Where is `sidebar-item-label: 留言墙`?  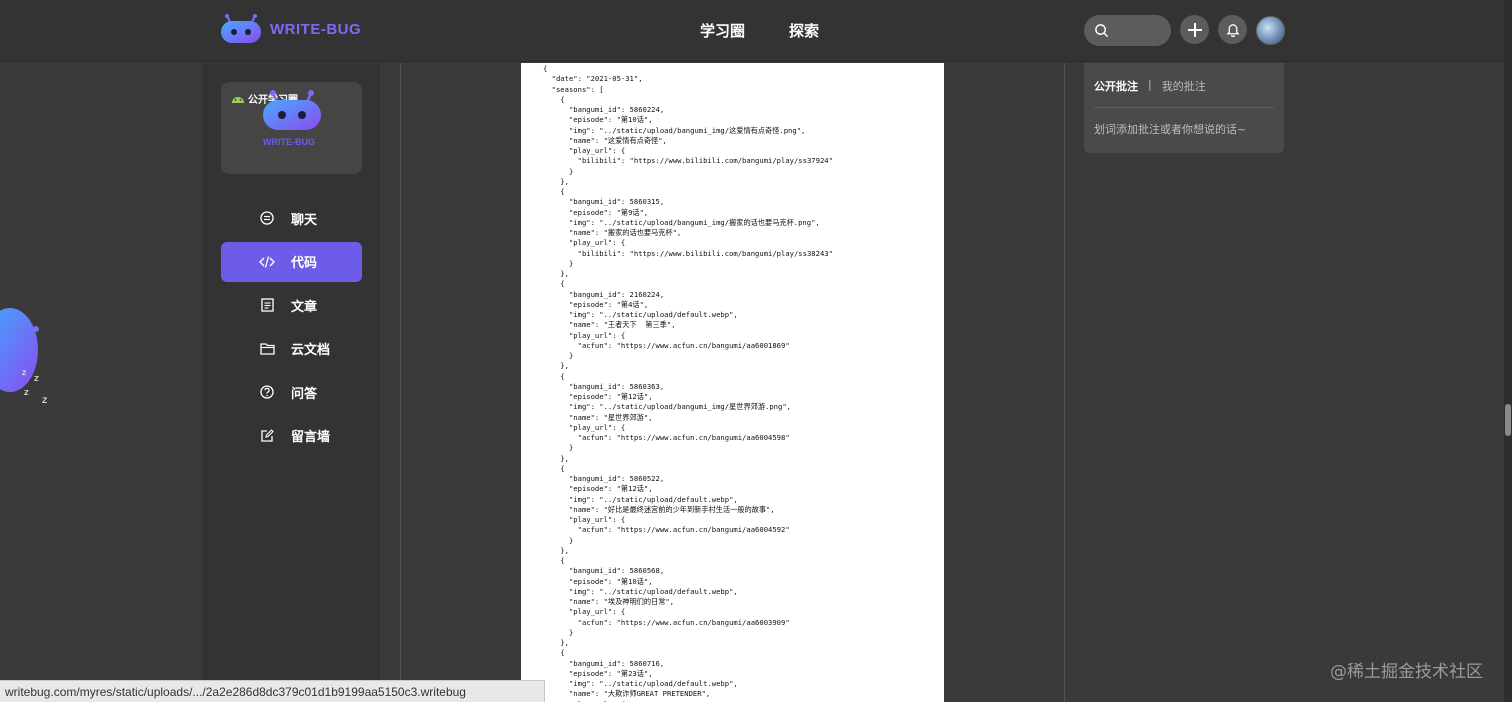
sidebar-item-label: 留言墙 is located at coordinates (311, 437).